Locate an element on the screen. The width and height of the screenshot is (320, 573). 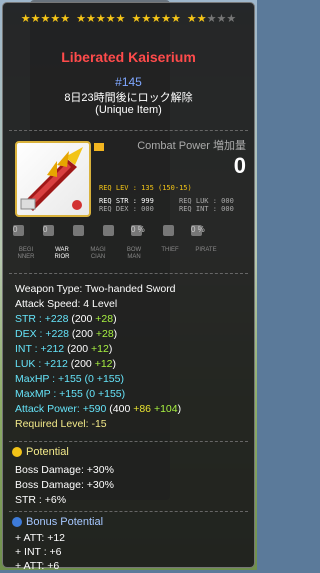
required-level: Required Level: -15 is located at coordinates (61, 424).